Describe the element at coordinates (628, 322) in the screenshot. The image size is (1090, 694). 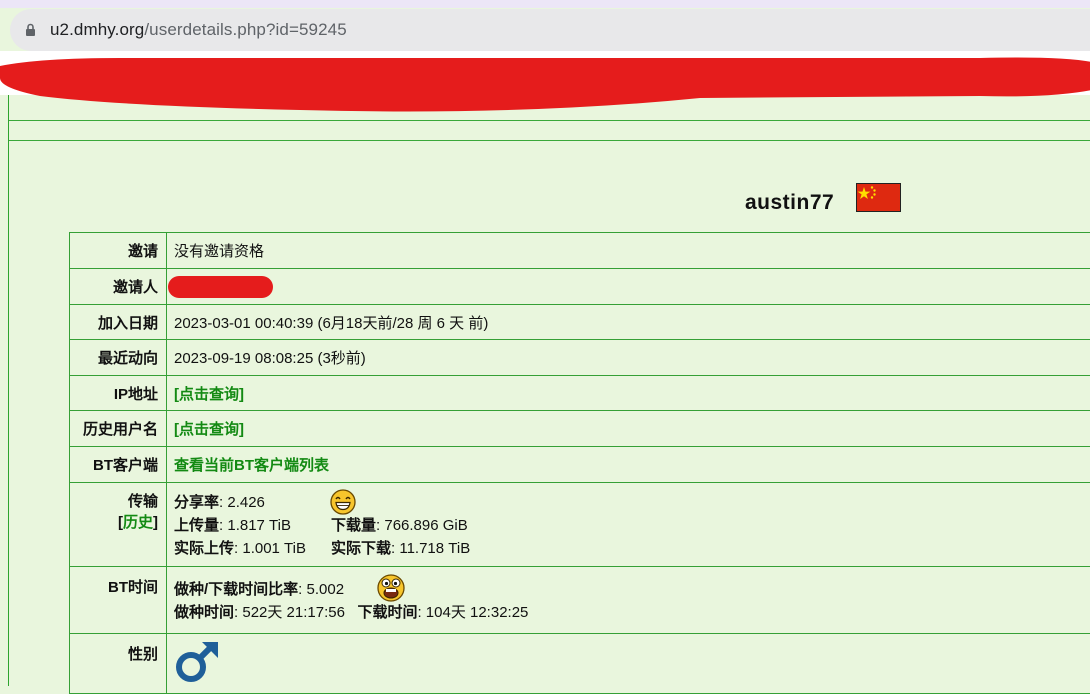
I see `join-date-value: 2023-03-01 00:40:39 (6月18天前/28 周 6 天 前)` at that location.